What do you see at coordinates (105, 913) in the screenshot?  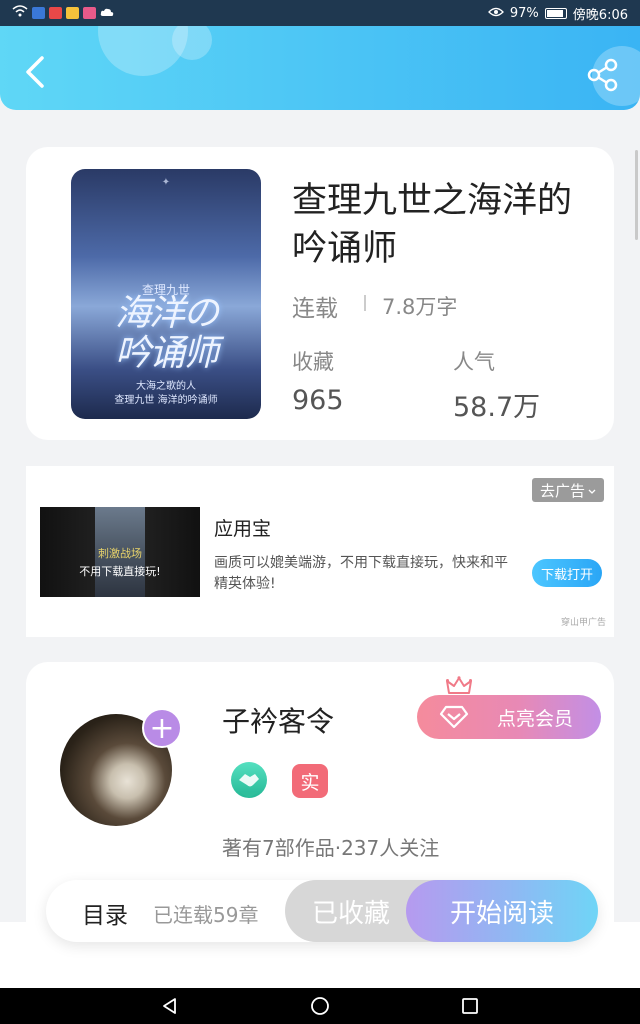 I see `toc-button: 目录` at bounding box center [105, 913].